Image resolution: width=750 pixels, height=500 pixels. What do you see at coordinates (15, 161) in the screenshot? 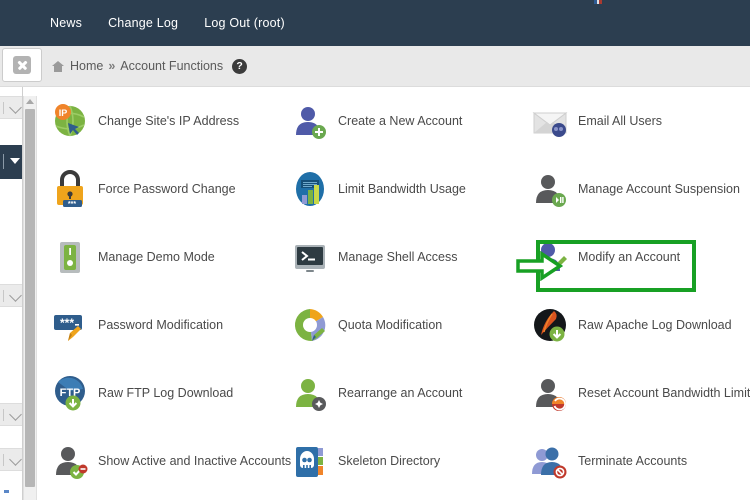
I see `caret-down-icon` at bounding box center [15, 161].